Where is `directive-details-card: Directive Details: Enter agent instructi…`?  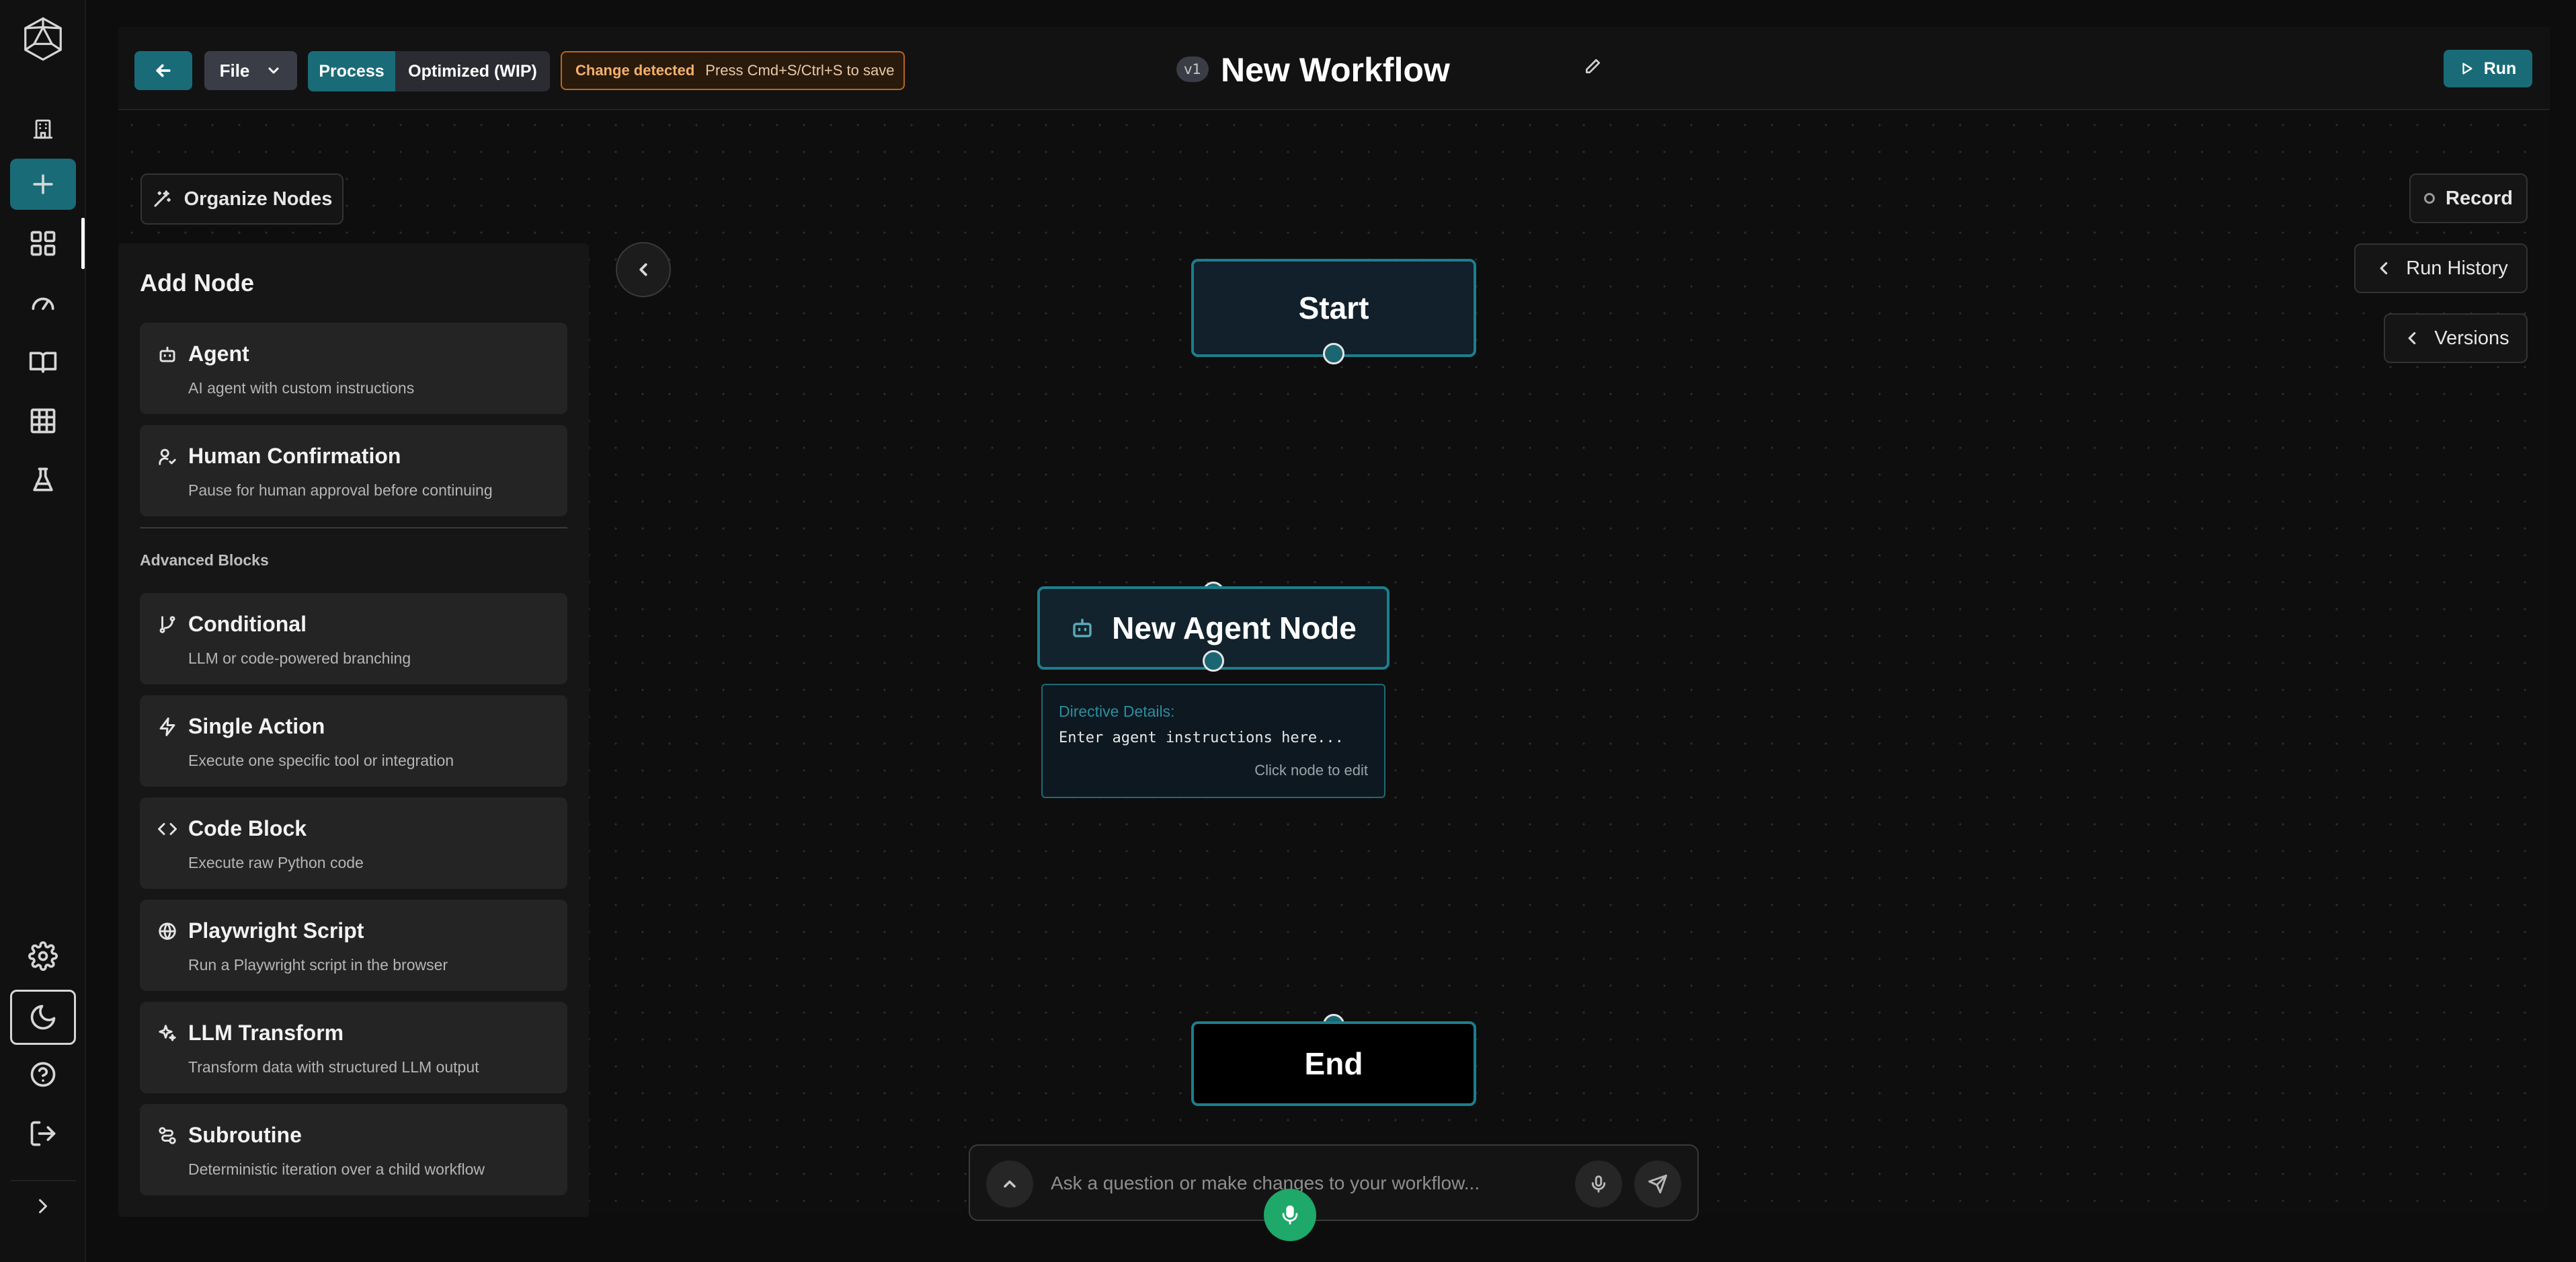 directive-details-card: Directive Details: Enter agent instructi… is located at coordinates (1213, 741).